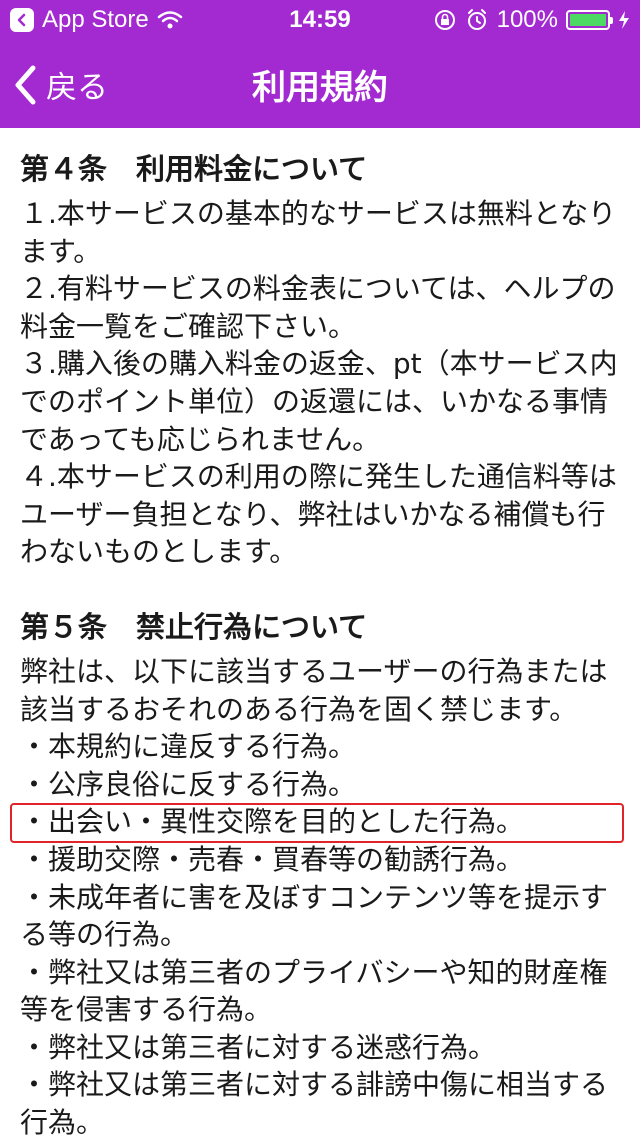 Image resolution: width=640 pixels, height=1142 pixels. I want to click on battery-fill, so click(588, 20).